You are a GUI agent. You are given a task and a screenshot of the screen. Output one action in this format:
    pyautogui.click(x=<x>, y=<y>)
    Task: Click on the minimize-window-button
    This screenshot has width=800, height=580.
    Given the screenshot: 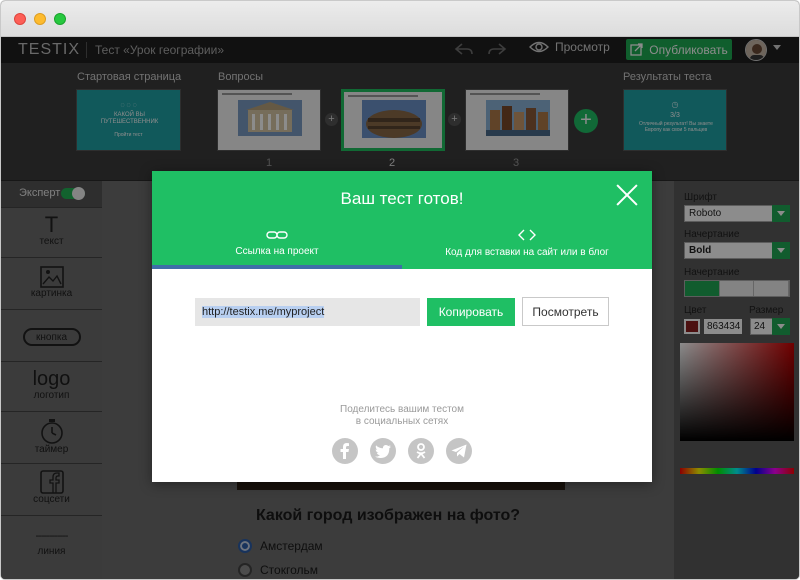 What is the action you would take?
    pyautogui.click(x=40, y=19)
    